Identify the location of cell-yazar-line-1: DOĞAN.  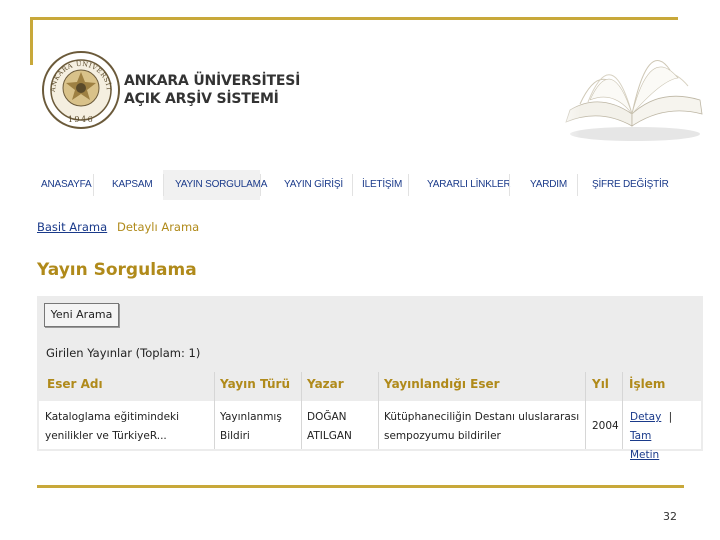
(327, 417).